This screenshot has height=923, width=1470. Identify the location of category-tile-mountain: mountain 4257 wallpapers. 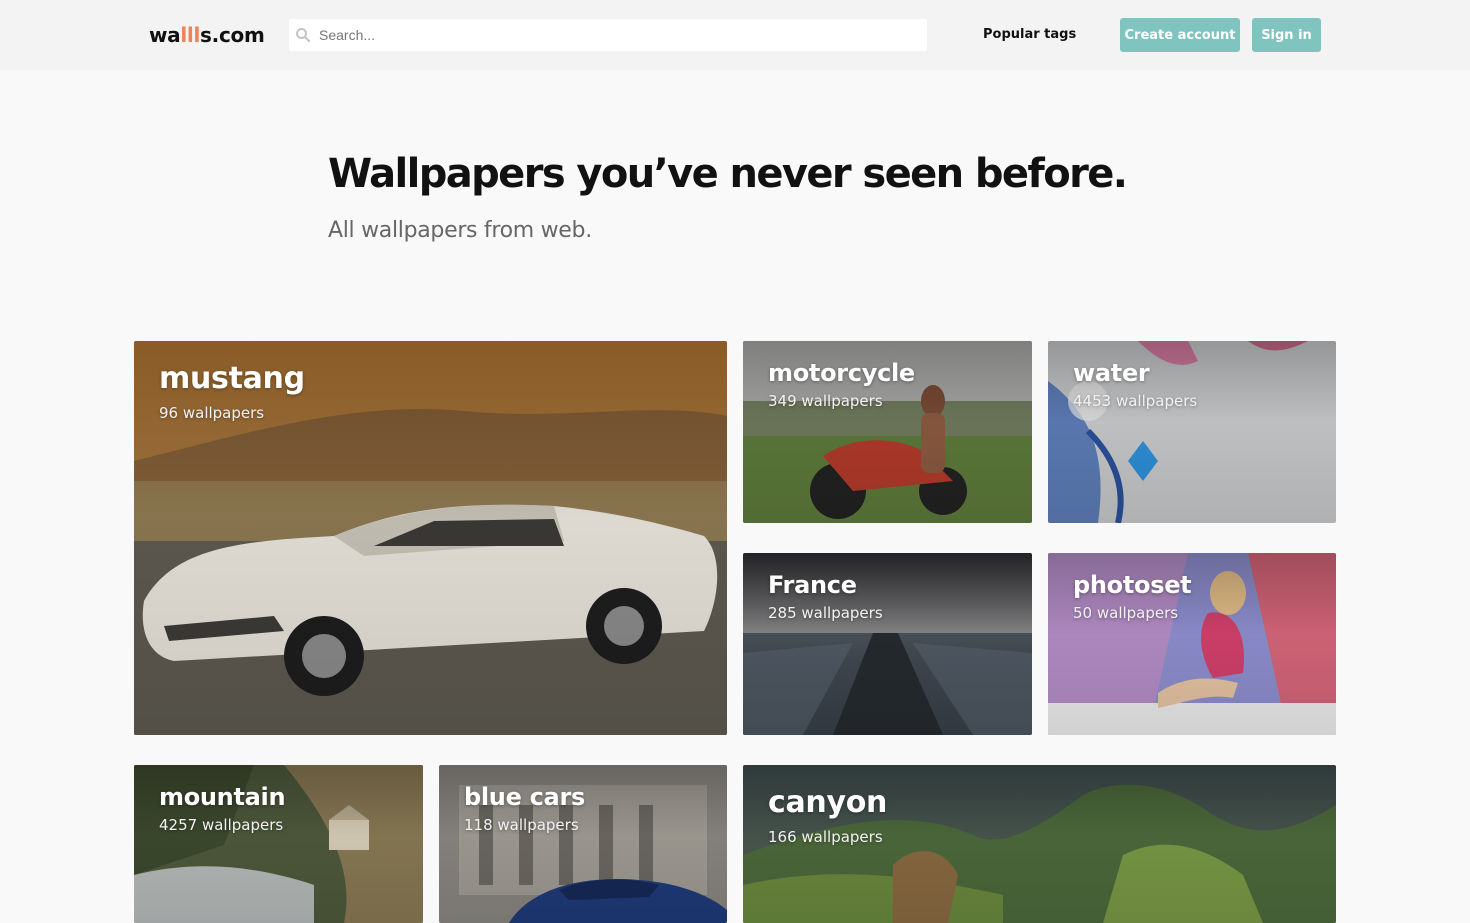
(278, 844).